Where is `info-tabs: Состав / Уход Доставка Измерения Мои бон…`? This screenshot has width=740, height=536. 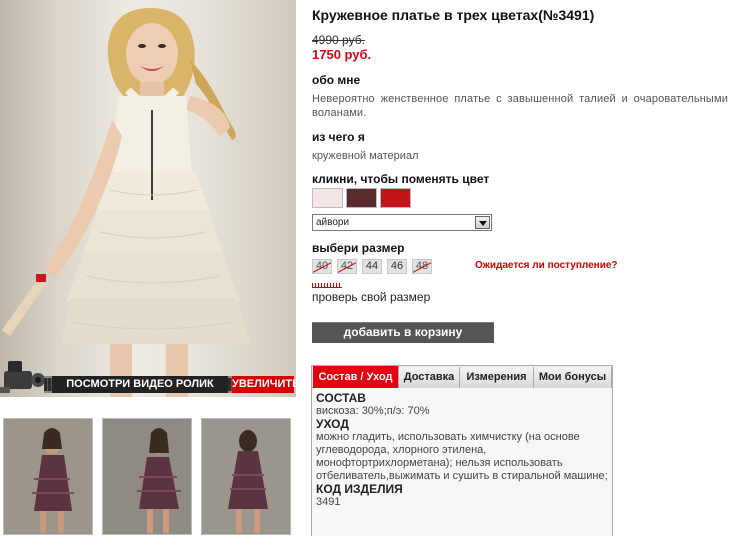
info-tabs: Состав / Уход Доставка Измерения Мои бон… is located at coordinates (462, 450).